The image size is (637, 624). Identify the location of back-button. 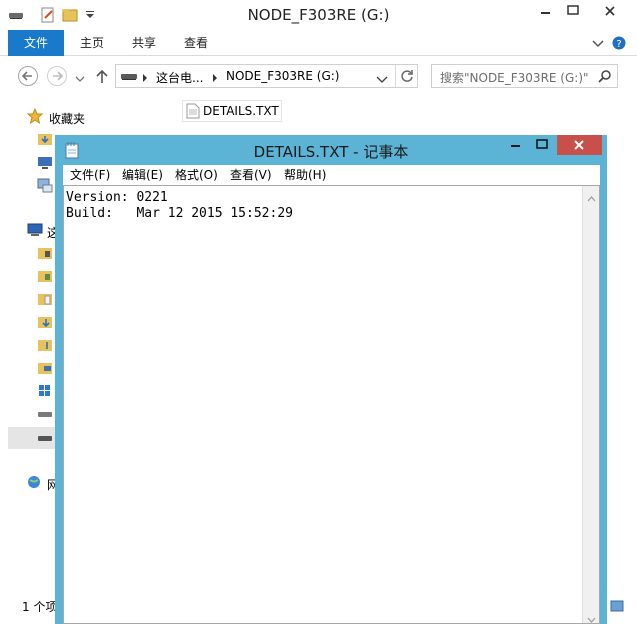
(28, 76).